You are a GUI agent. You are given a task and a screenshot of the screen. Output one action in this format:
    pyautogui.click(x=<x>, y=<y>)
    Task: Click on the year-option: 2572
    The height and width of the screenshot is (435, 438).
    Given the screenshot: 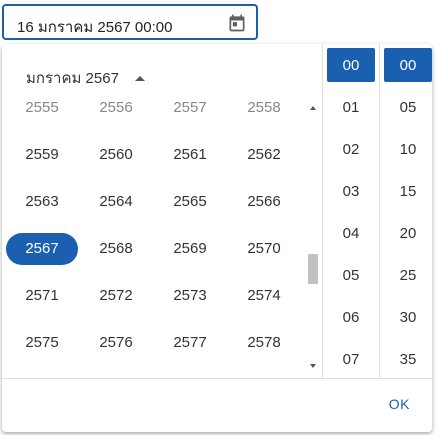 What is the action you would take?
    pyautogui.click(x=116, y=296)
    